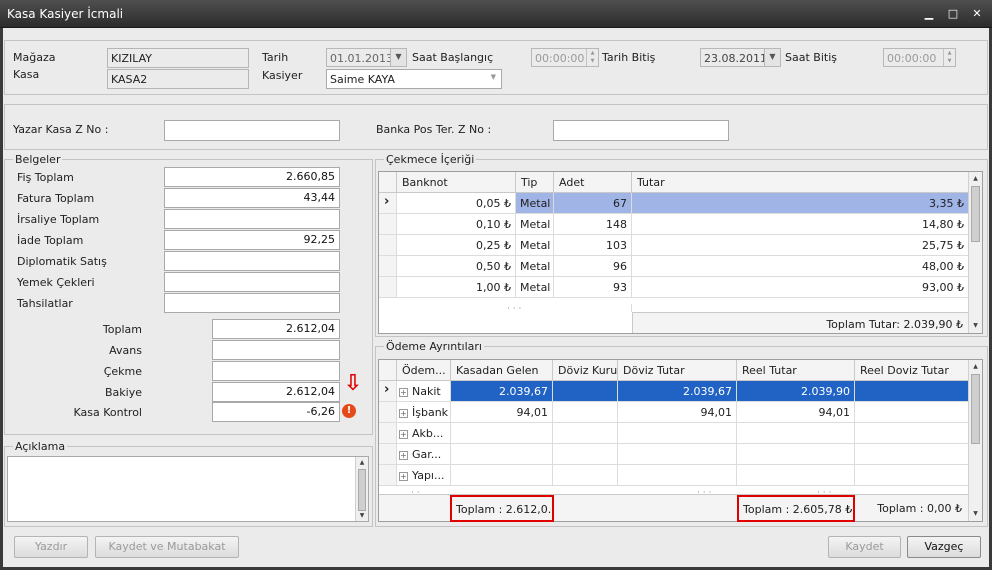 The height and width of the screenshot is (570, 992). I want to click on tarih-date-picker: 01.01.2013 ▼, so click(366, 57).